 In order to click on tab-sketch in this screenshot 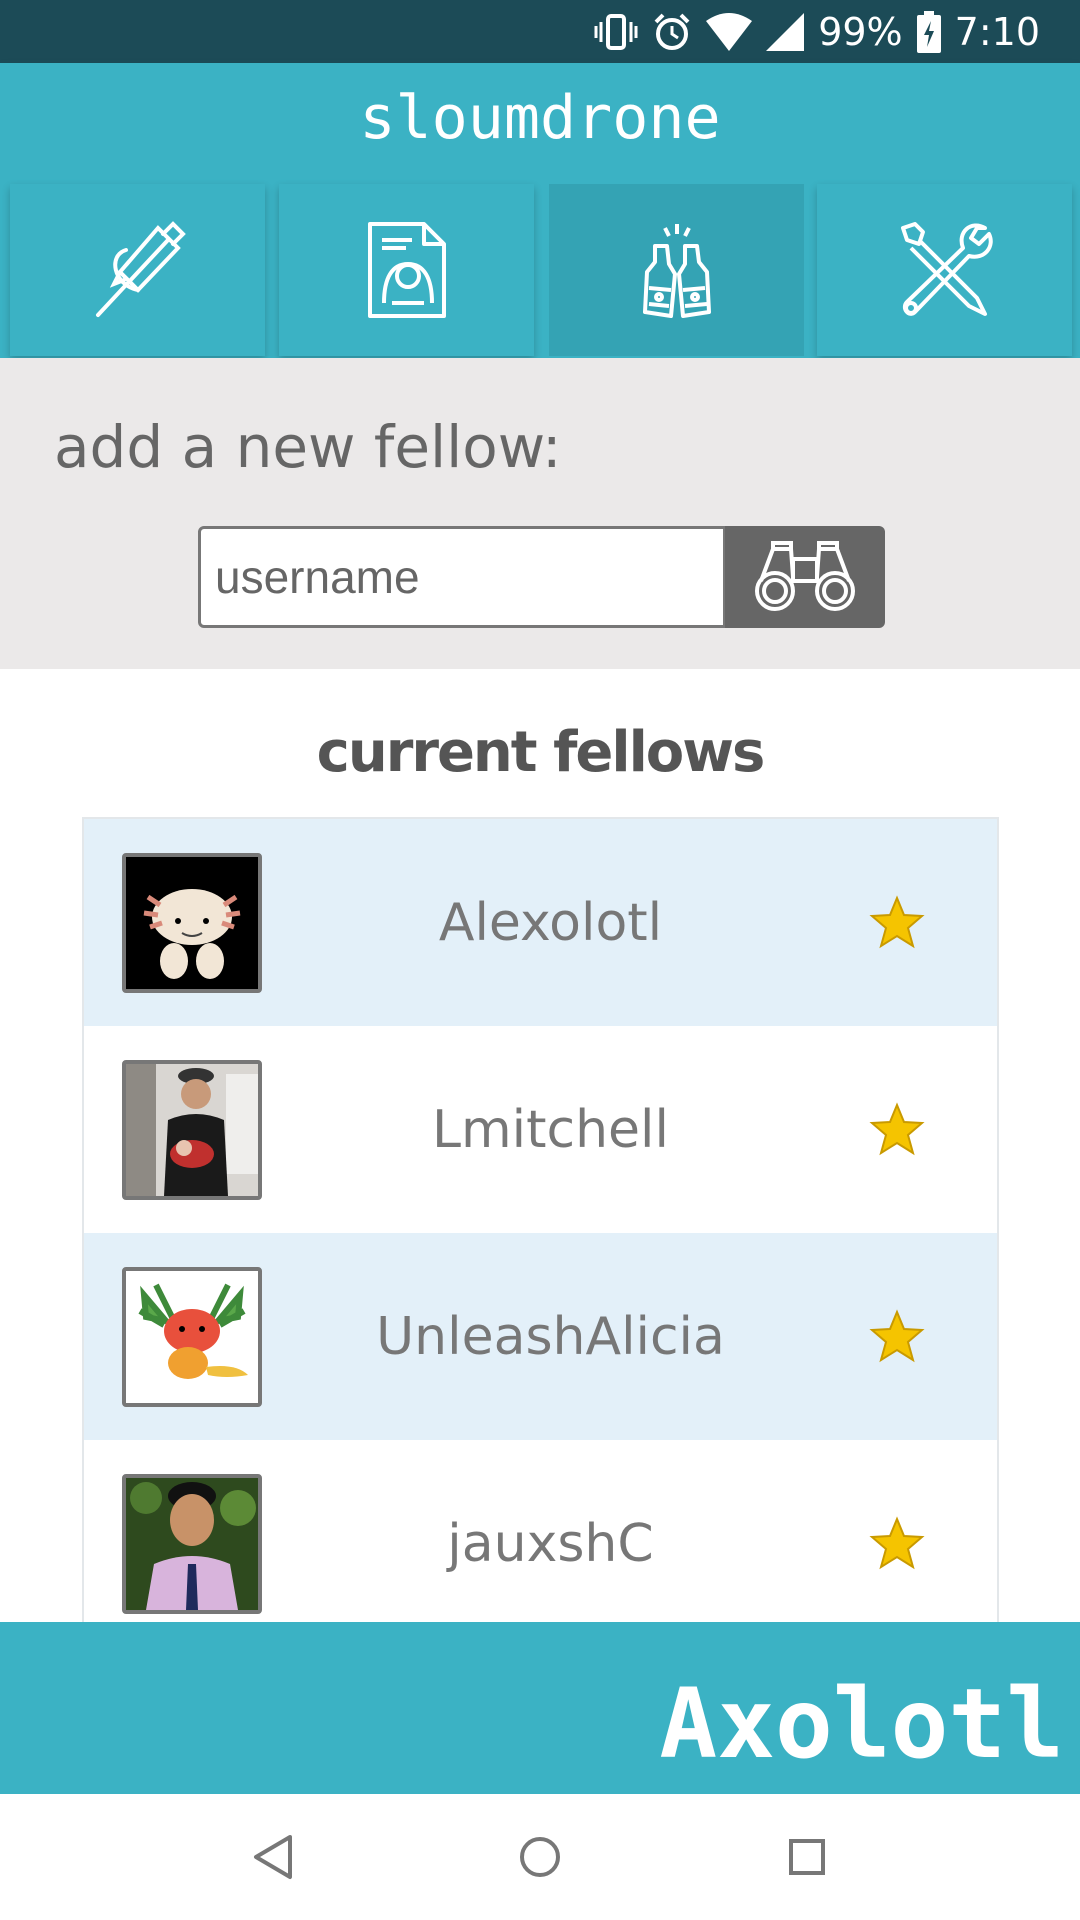, I will do `click(137, 270)`.